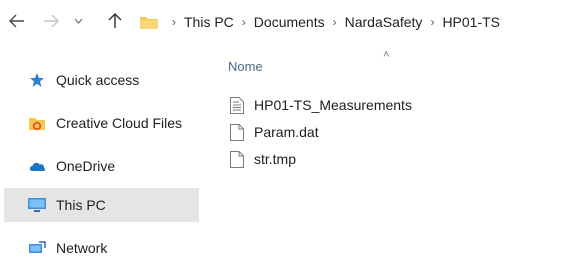  I want to click on file-row: Param.dat, so click(274, 132).